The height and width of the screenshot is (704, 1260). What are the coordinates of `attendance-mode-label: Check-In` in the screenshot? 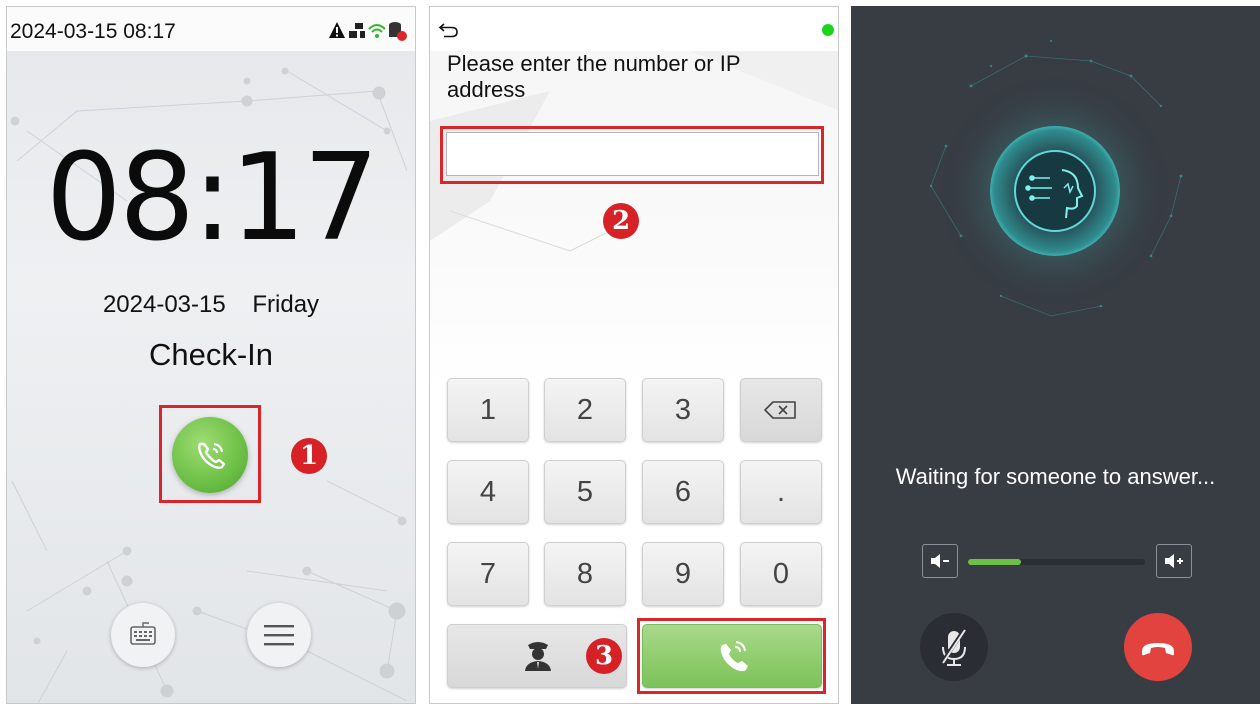 It's located at (211, 354).